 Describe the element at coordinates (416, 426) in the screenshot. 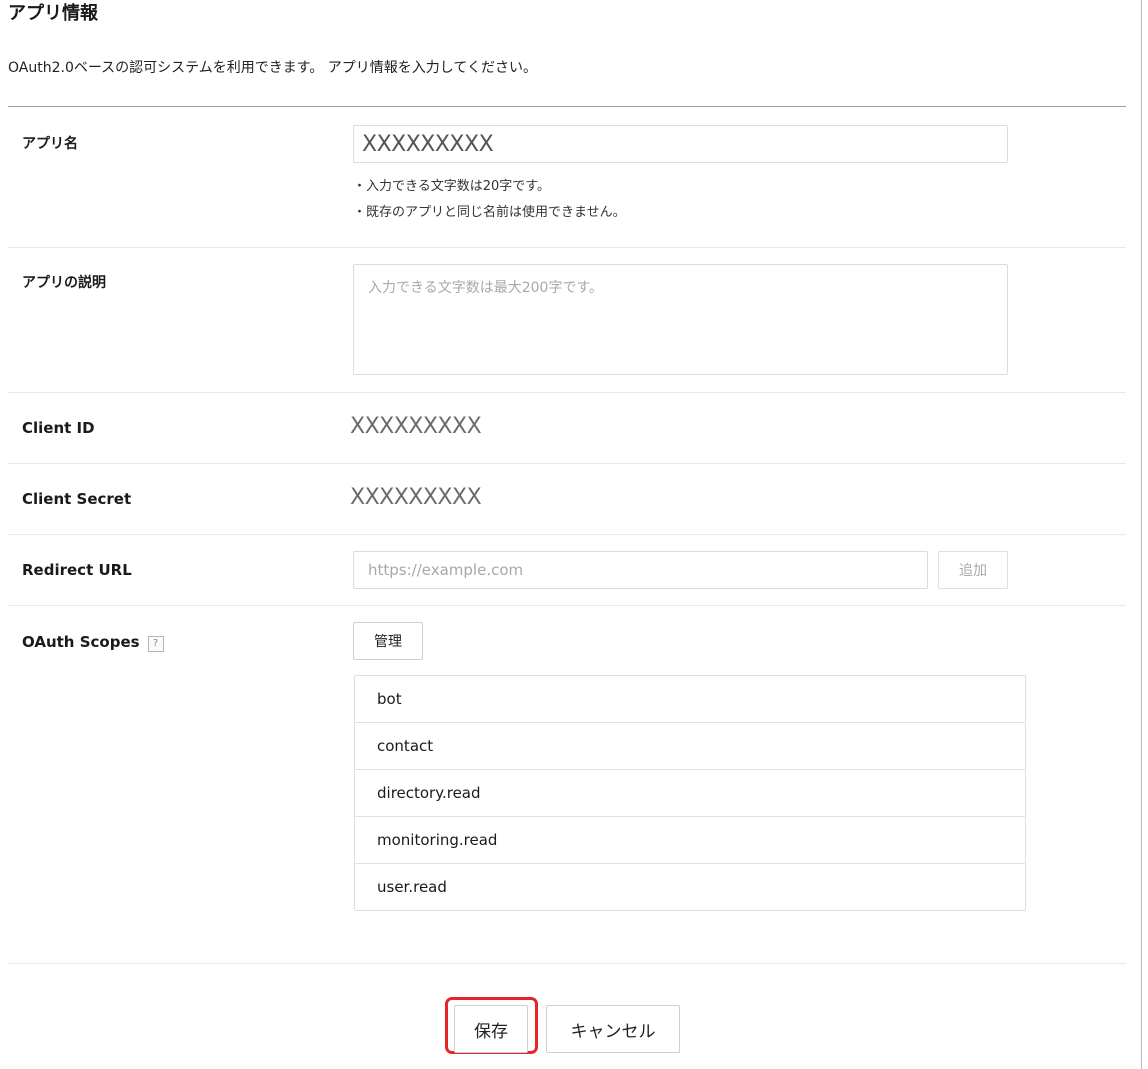

I see `client-id-value: XXXXXXXXX` at that location.